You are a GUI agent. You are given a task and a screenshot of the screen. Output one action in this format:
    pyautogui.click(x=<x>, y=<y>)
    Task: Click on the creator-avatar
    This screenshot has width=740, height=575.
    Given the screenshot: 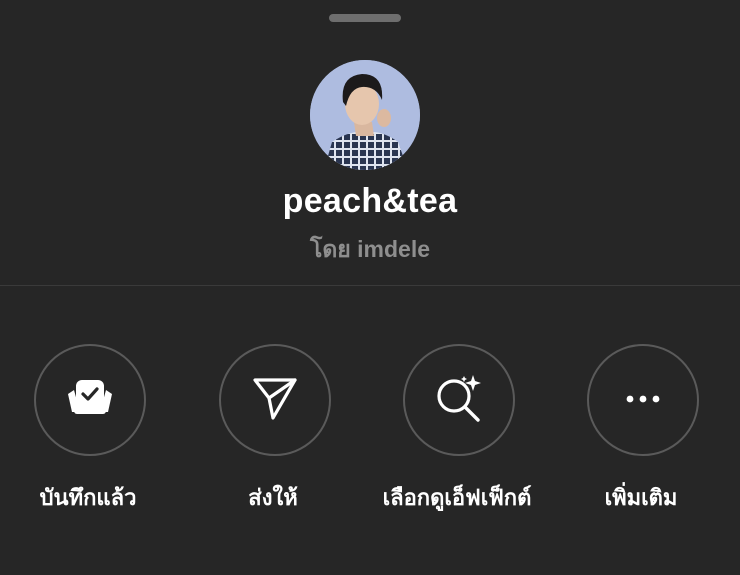 What is the action you would take?
    pyautogui.click(x=365, y=115)
    